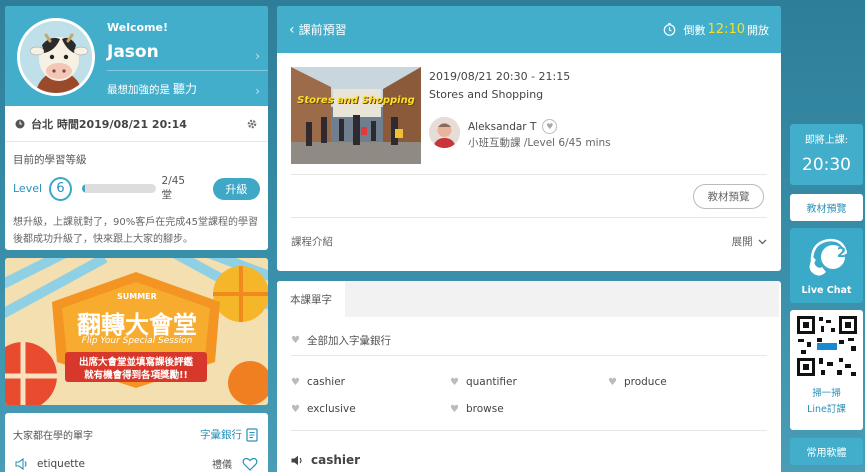 This screenshot has height=472, width=865. What do you see at coordinates (486, 94) in the screenshot?
I see `lesson-topic: Stores and Shopping` at bounding box center [486, 94].